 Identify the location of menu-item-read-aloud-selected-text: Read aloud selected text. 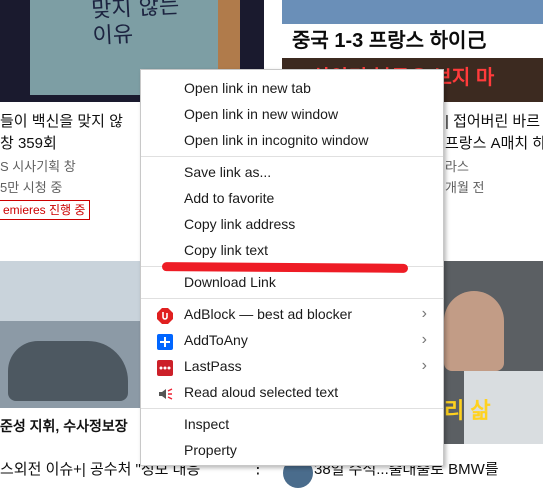
(292, 392).